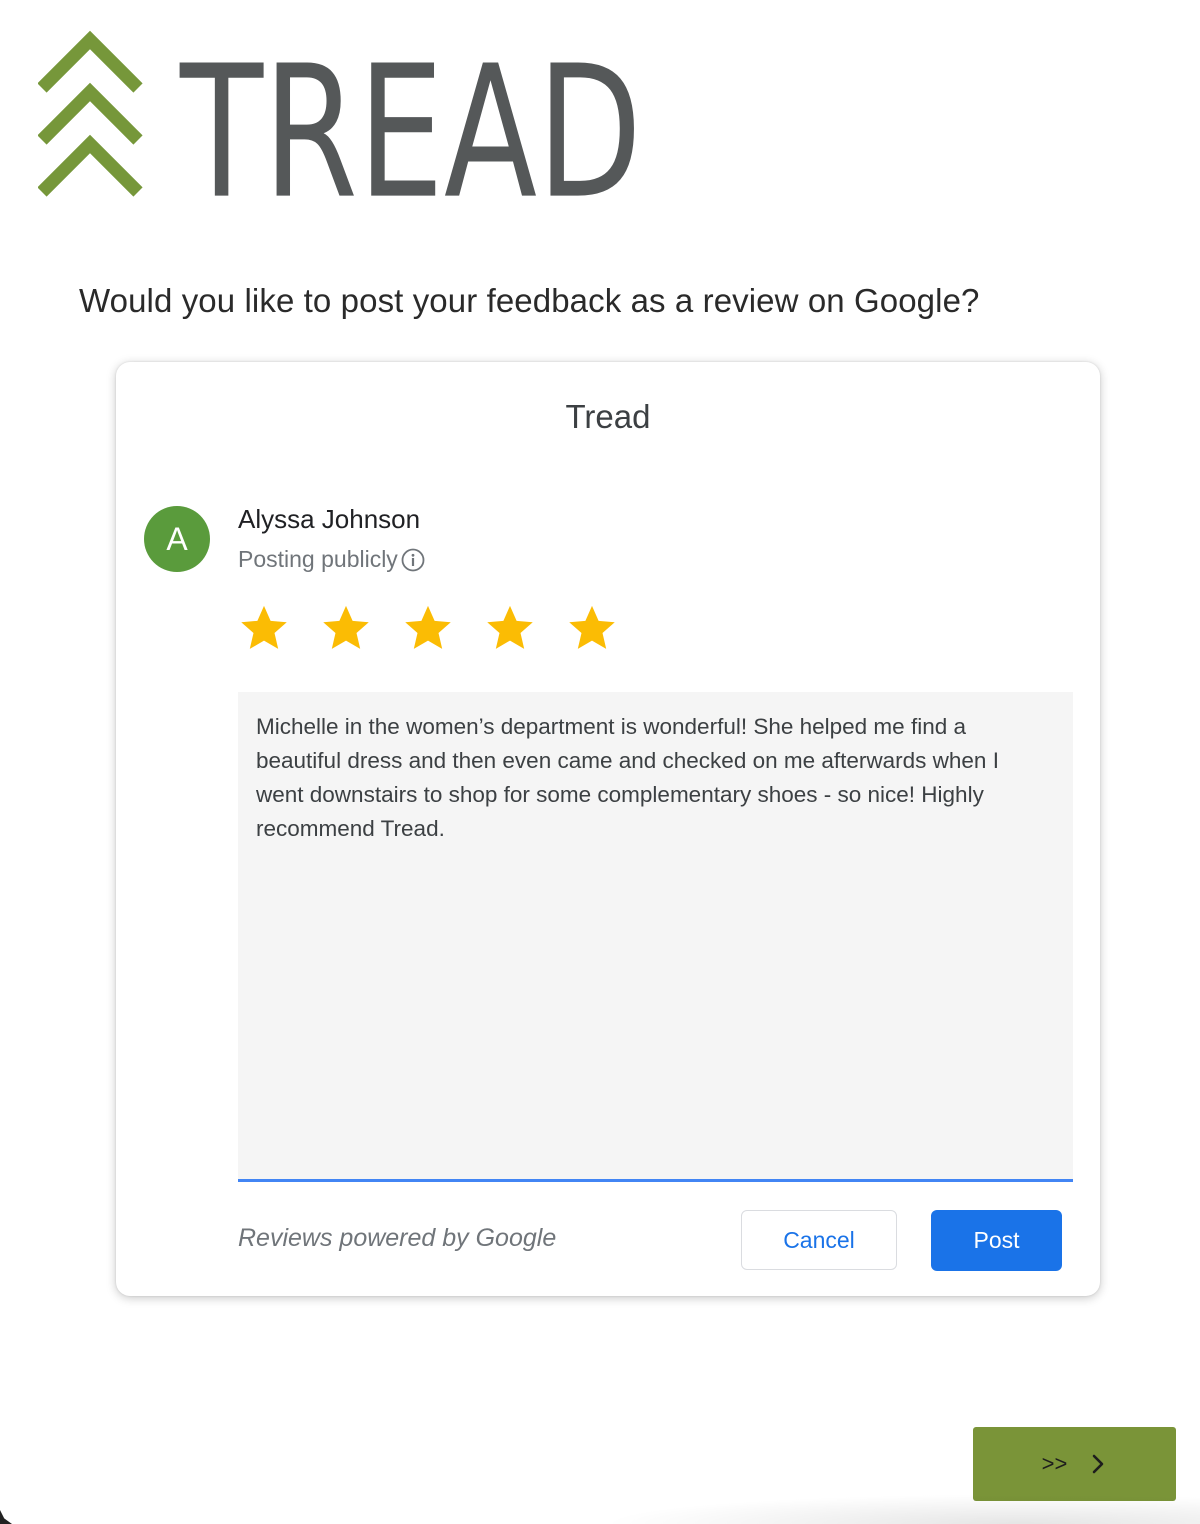 This screenshot has width=1200, height=1524. Describe the element at coordinates (608, 416) in the screenshot. I see `business-name-title: Tread` at that location.